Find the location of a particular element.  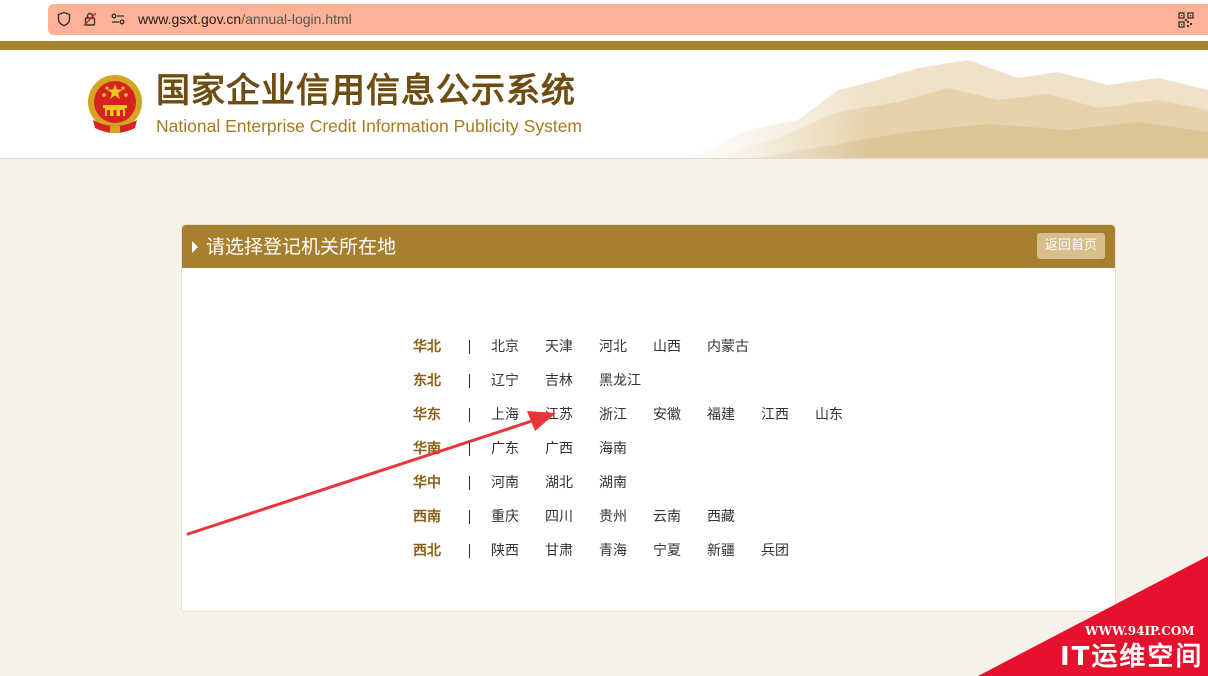

qr-code-icon is located at coordinates (1186, 20).